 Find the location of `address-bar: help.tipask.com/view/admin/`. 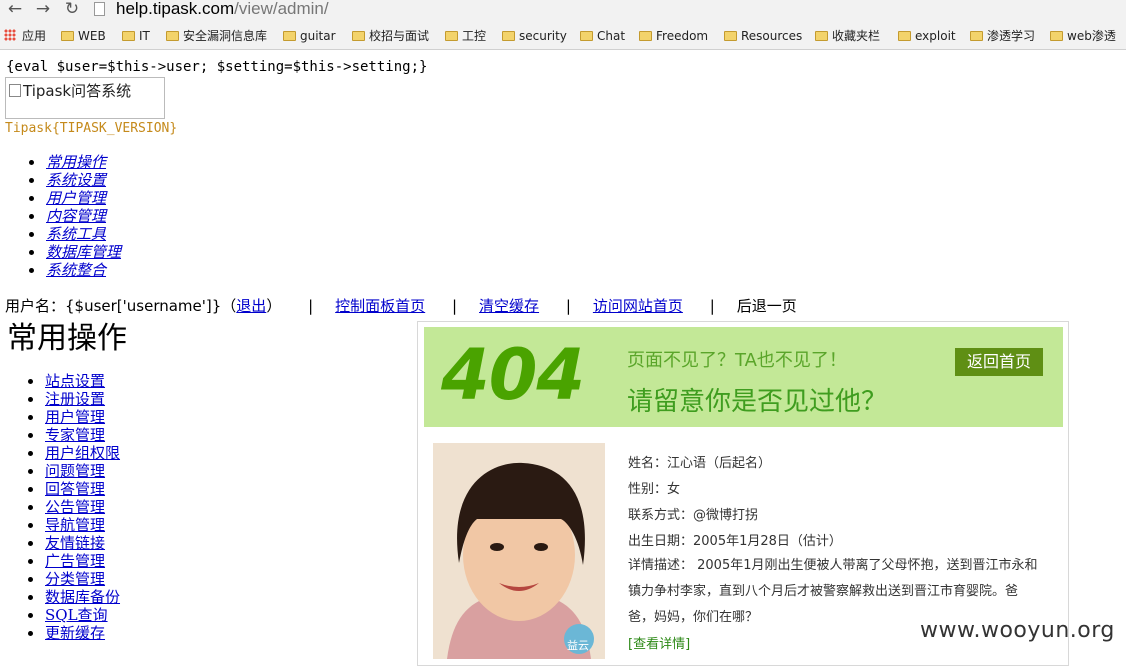

address-bar: help.tipask.com/view/admin/ is located at coordinates (222, 10).